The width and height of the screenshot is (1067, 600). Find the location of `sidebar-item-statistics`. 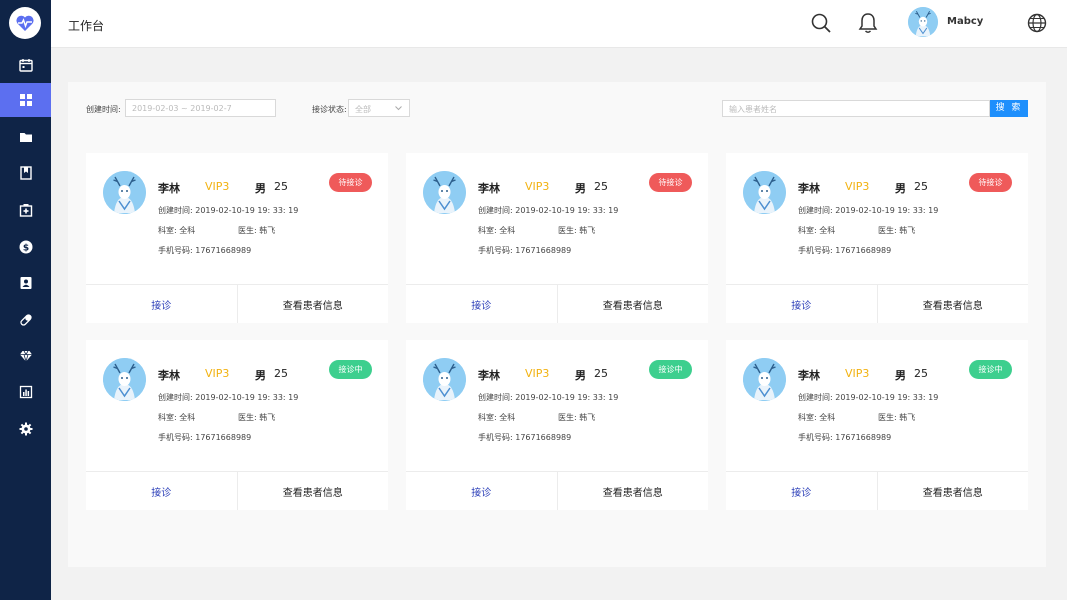

sidebar-item-statistics is located at coordinates (25, 392).